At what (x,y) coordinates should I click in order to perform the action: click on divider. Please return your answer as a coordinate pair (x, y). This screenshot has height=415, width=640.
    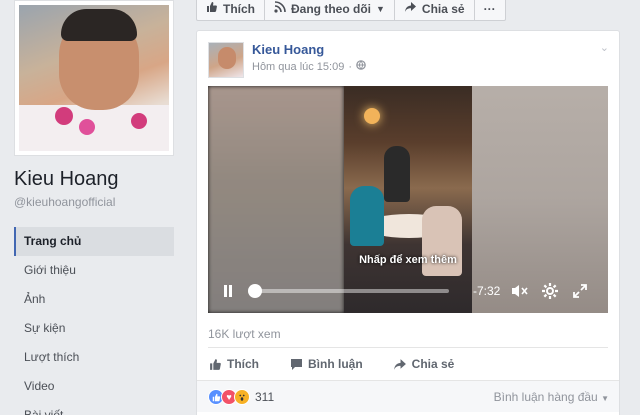
    Looking at the image, I should click on (408, 347).